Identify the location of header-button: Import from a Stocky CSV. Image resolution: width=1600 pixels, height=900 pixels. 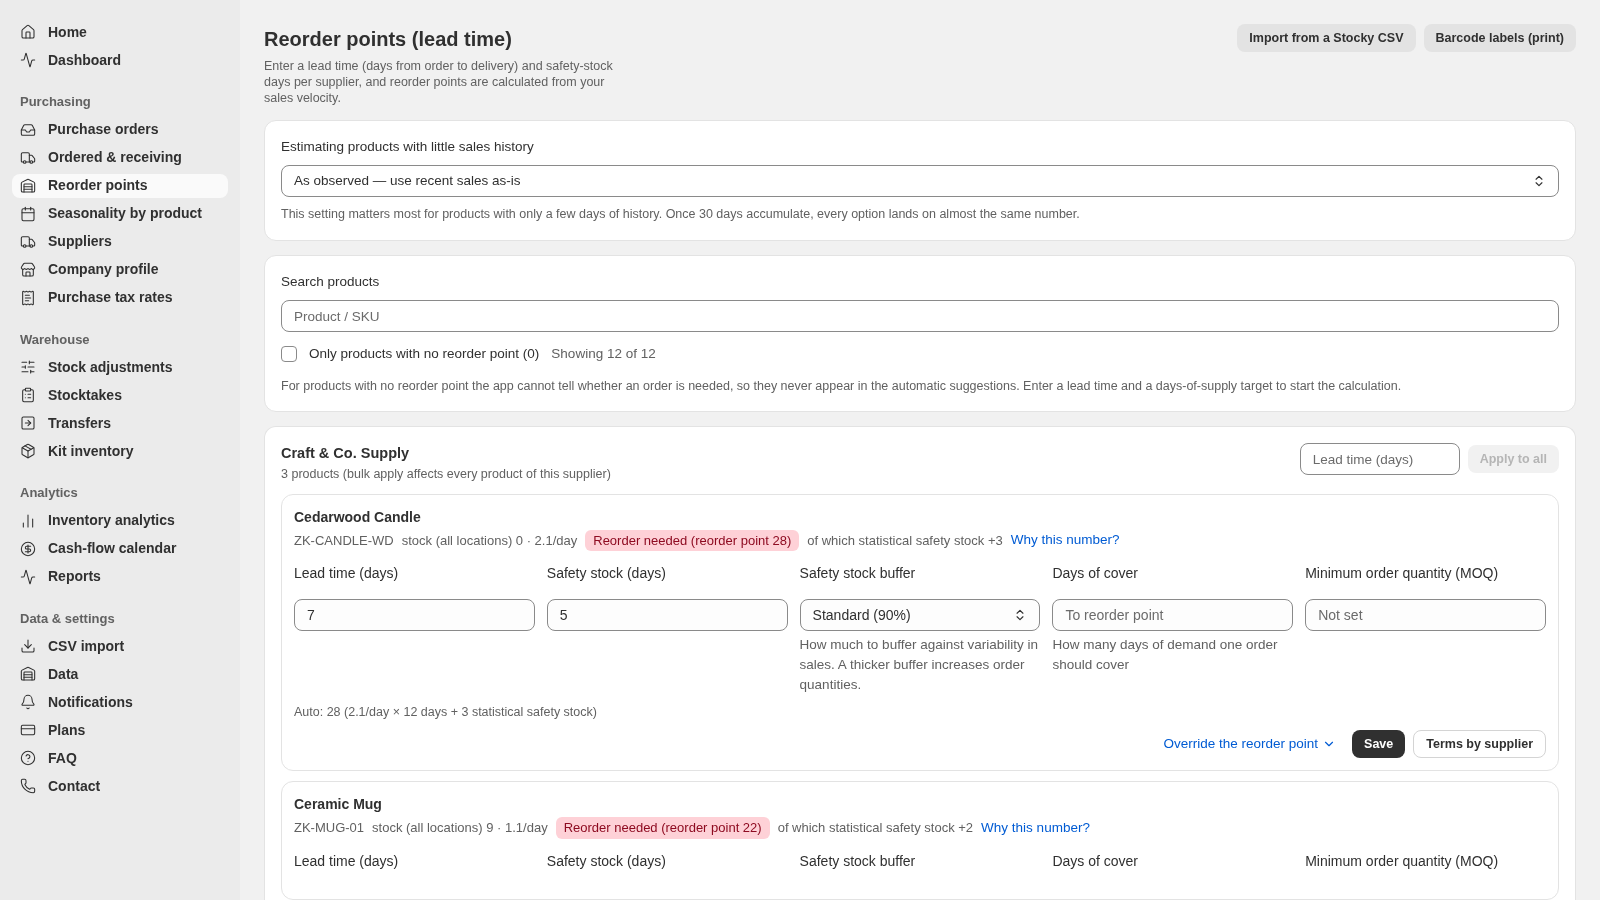
(1326, 38).